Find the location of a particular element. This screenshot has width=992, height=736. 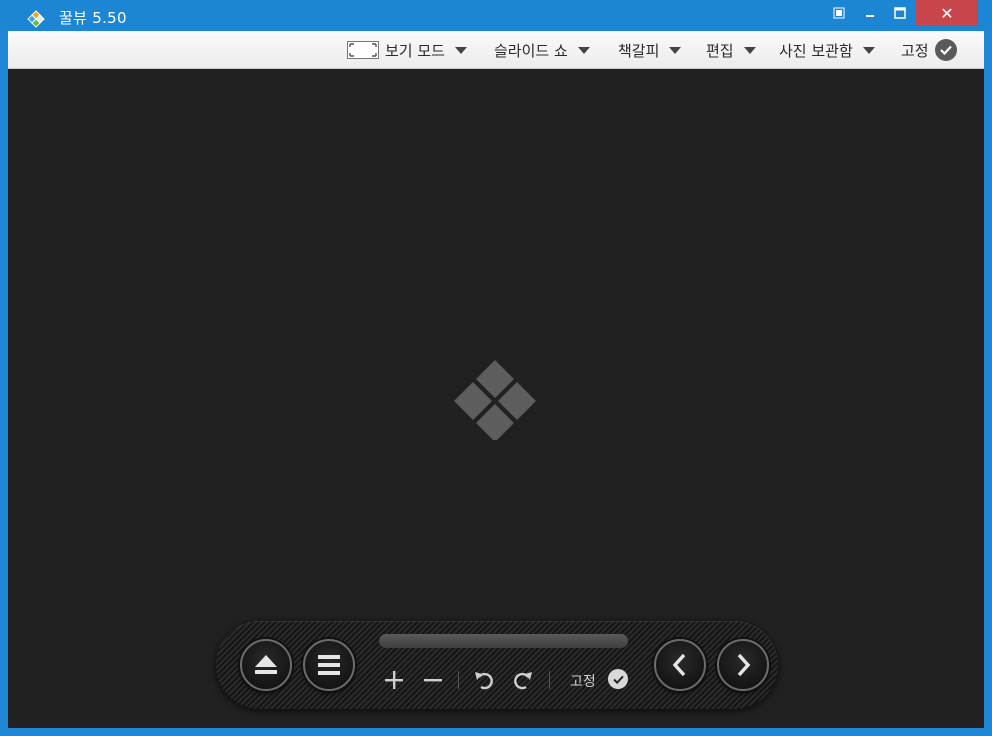

minus-icon is located at coordinates (433, 680).